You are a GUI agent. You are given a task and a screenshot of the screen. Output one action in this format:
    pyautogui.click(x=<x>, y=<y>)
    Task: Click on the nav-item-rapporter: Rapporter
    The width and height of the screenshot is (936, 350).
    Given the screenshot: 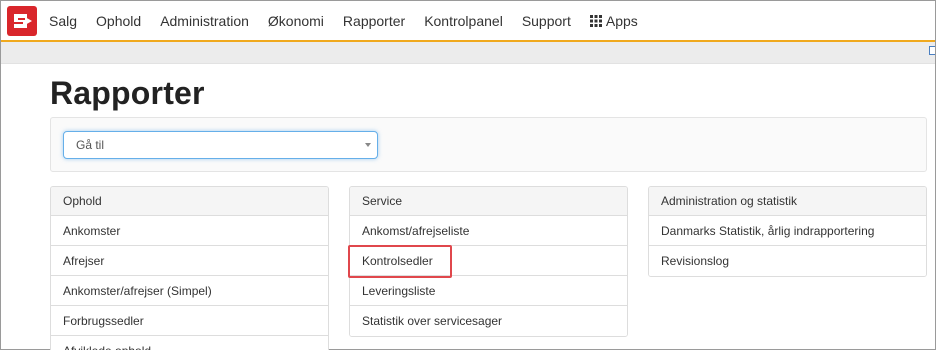 What is the action you would take?
    pyautogui.click(x=374, y=21)
    